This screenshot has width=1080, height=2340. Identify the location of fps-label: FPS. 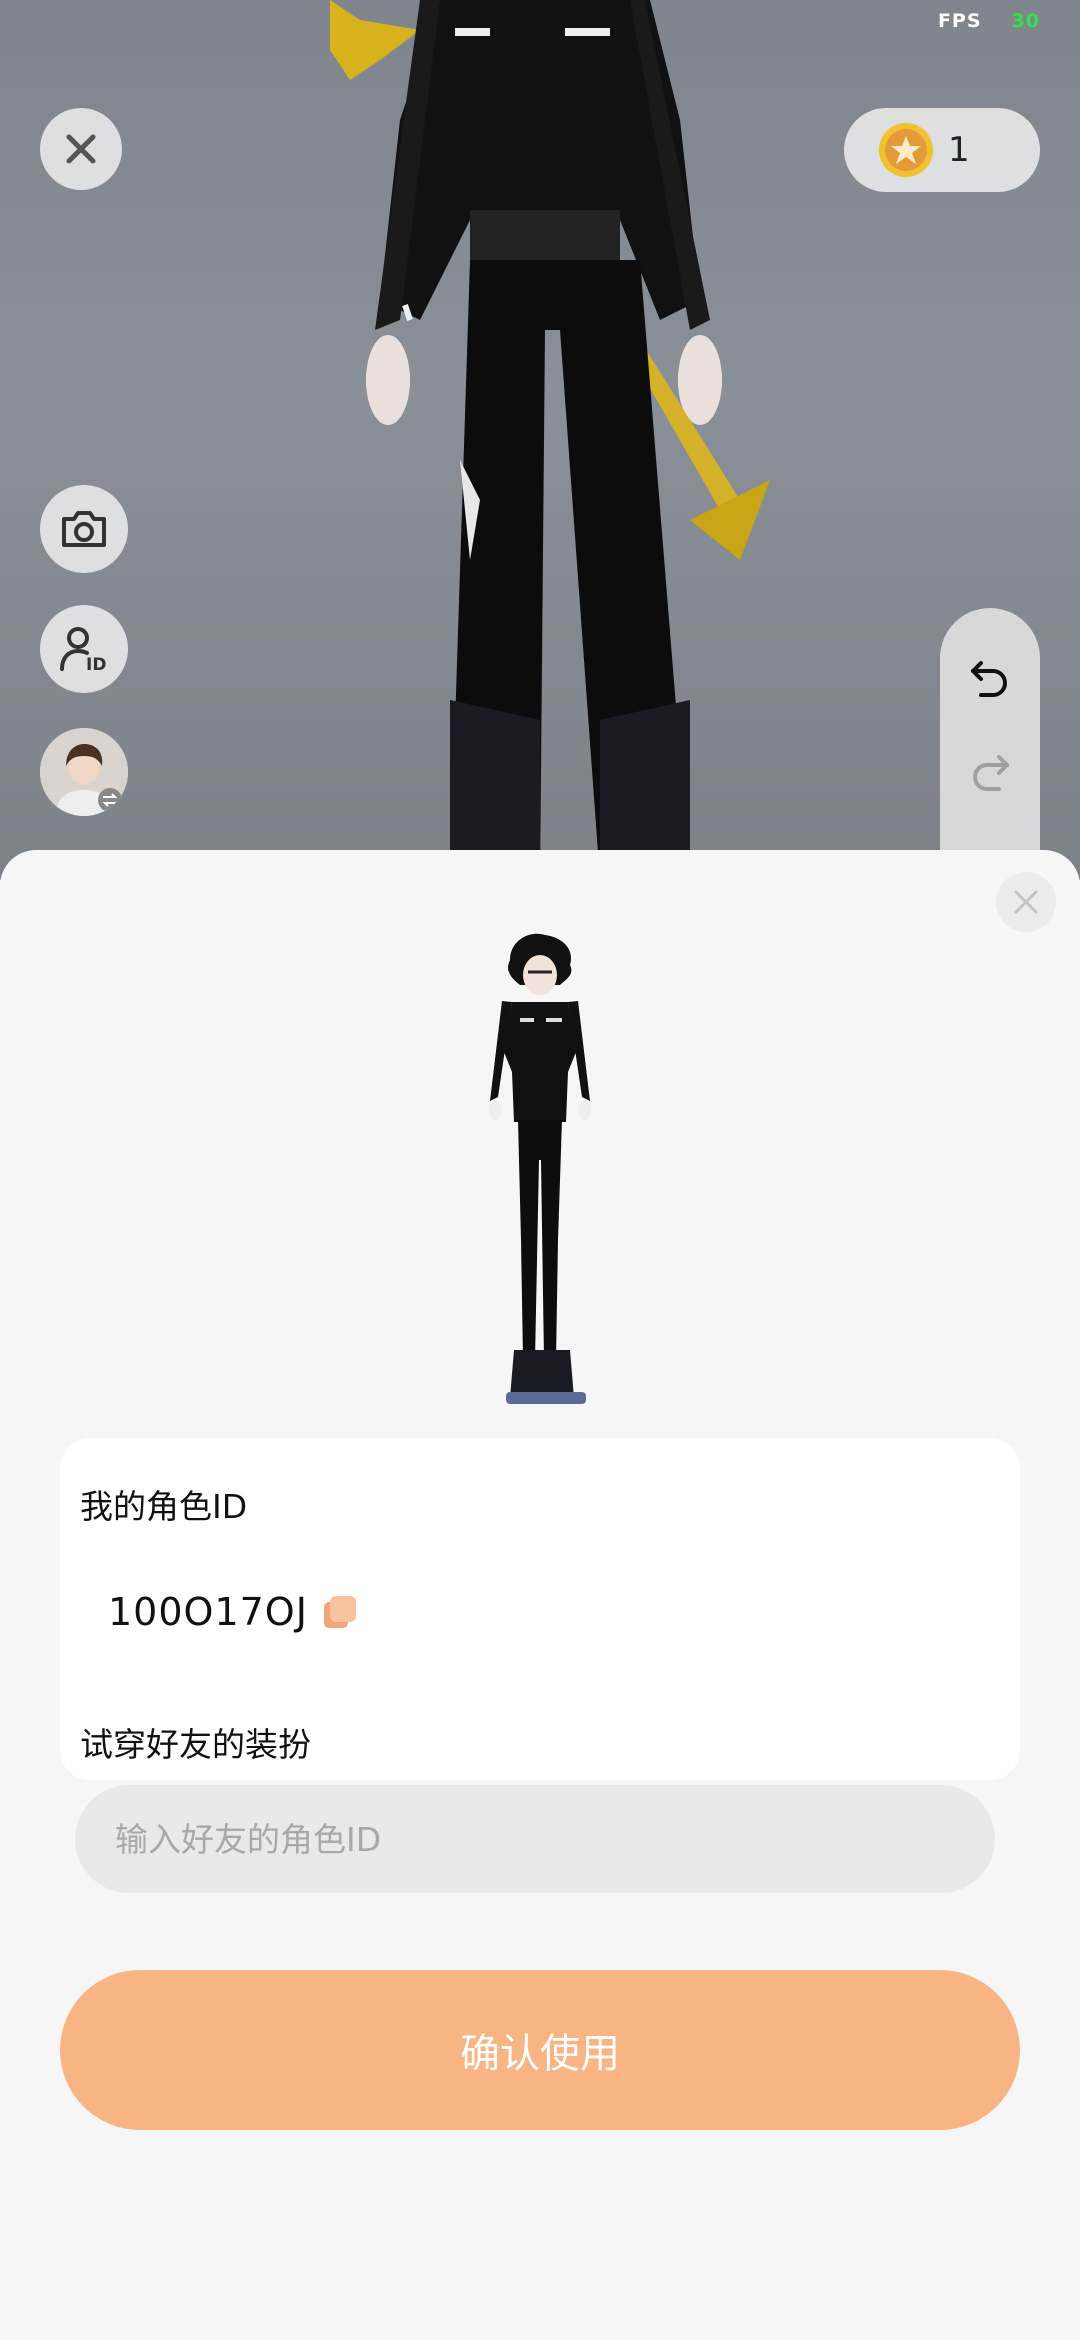
(959, 21).